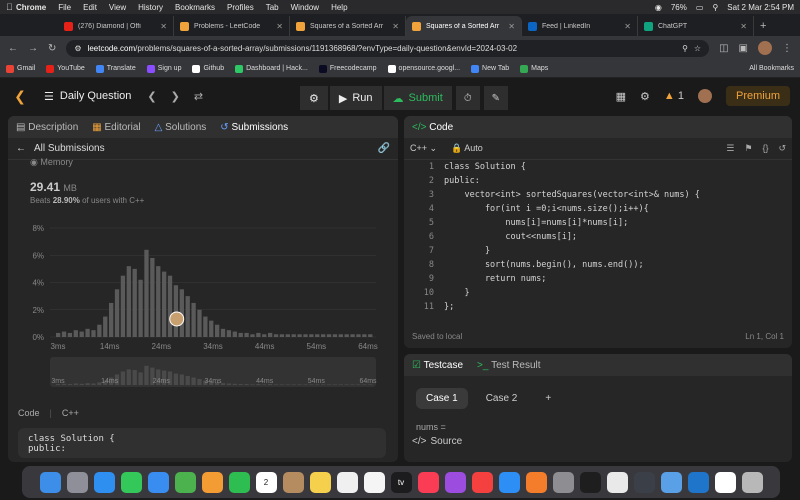 This screenshot has width=800, height=500. What do you see at coordinates (305, 7) in the screenshot?
I see `menu-window: Window` at bounding box center [305, 7].